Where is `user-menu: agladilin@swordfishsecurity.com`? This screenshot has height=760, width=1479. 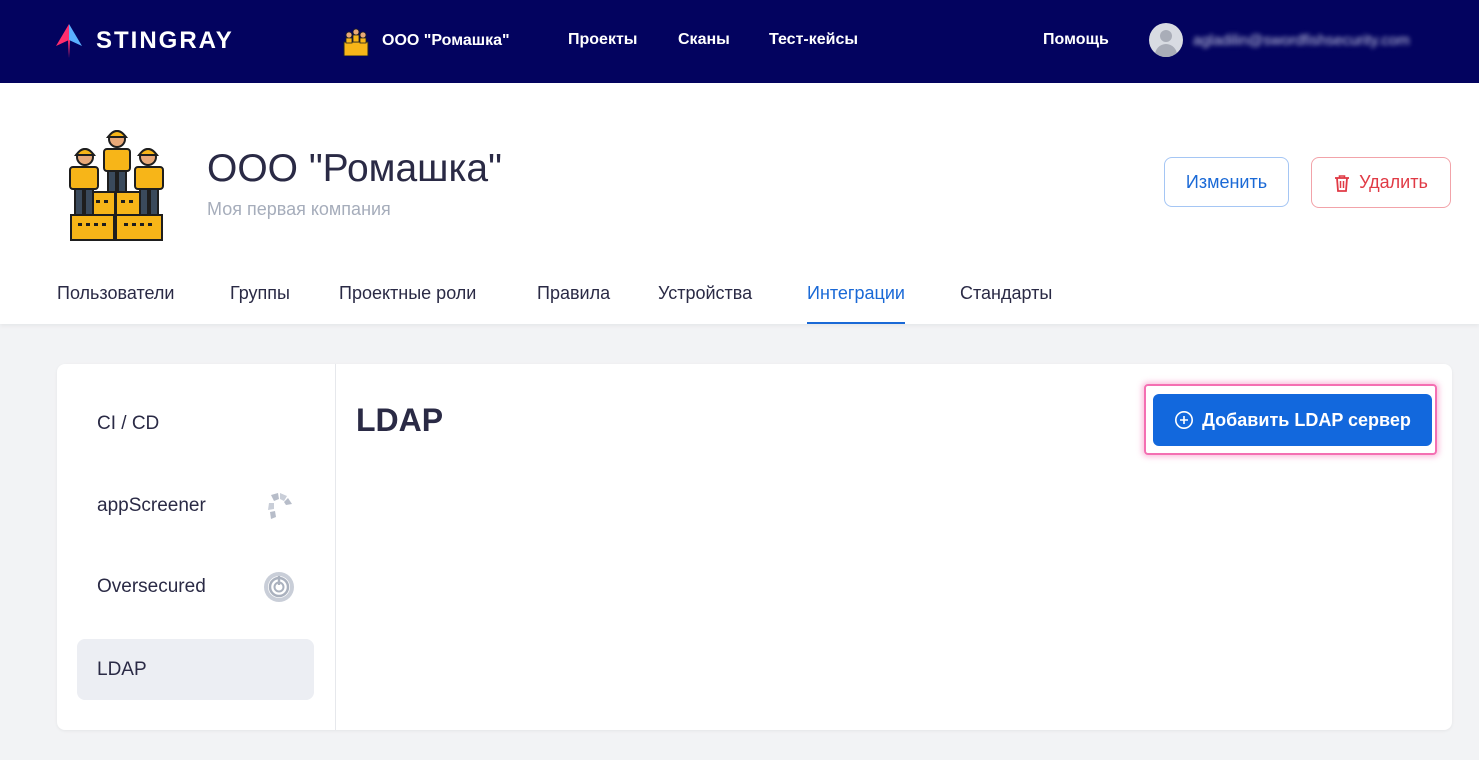 user-menu: agladilin@swordfishsecurity.com is located at coordinates (1279, 40).